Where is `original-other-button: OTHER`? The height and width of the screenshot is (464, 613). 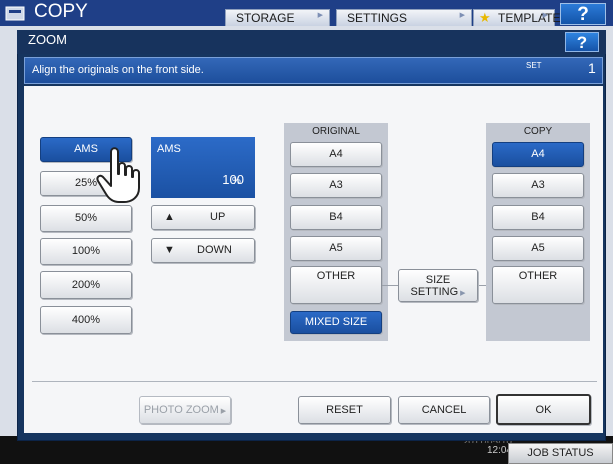 original-other-button: OTHER is located at coordinates (336, 285).